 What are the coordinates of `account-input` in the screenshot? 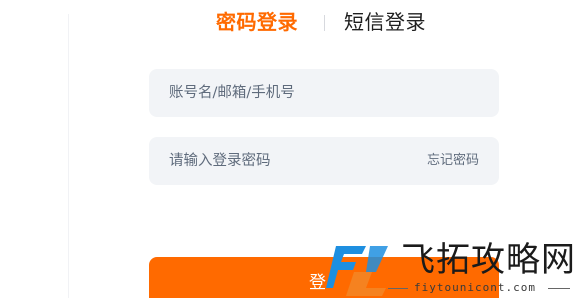 It's located at (294, 93).